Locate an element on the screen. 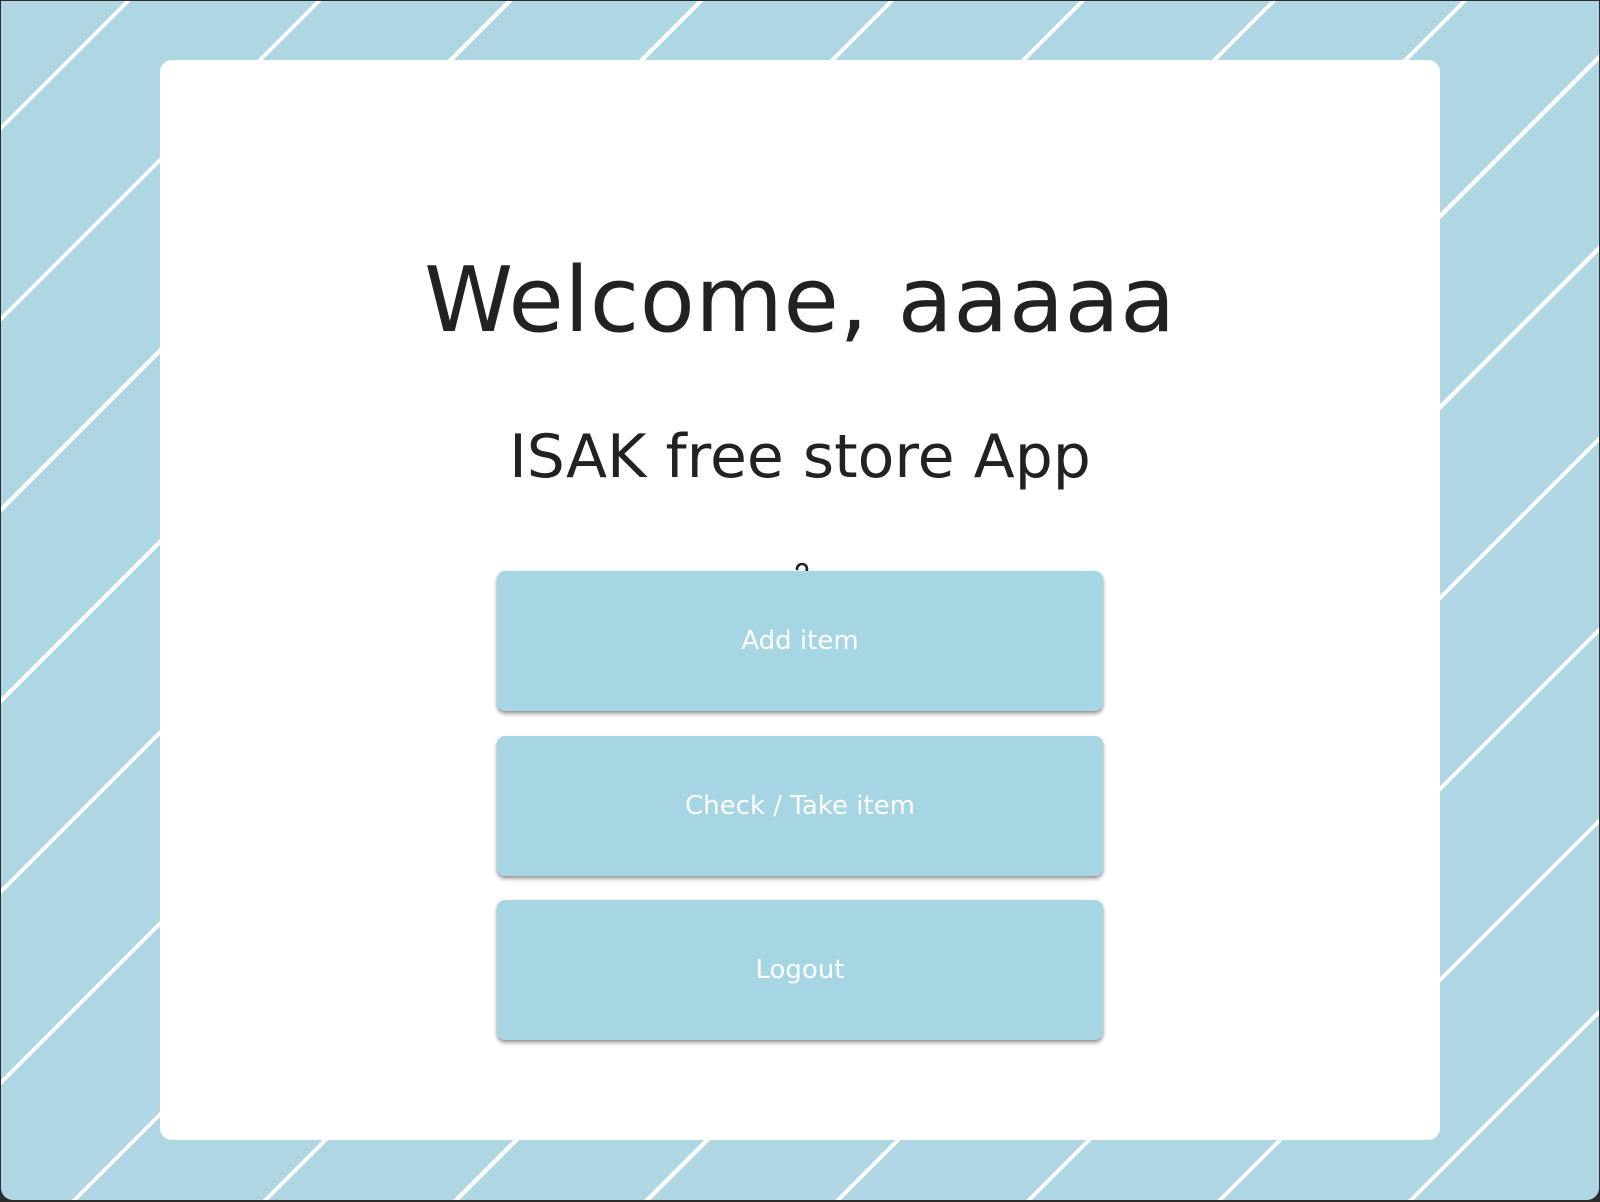 The image size is (1600, 1202). app-title: ISAK free store App is located at coordinates (800, 457).